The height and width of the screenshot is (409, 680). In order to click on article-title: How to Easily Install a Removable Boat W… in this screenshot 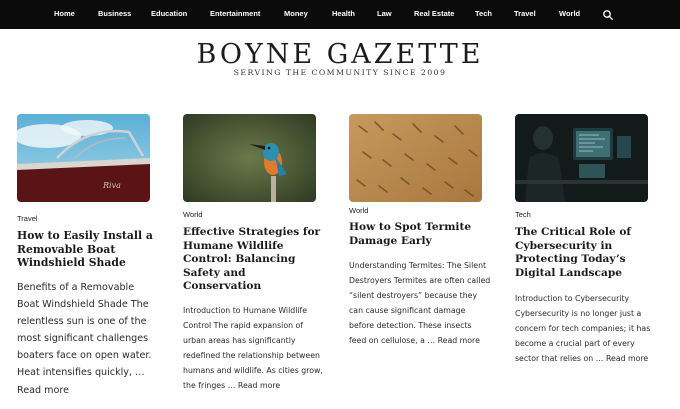, I will do `click(86, 249)`.